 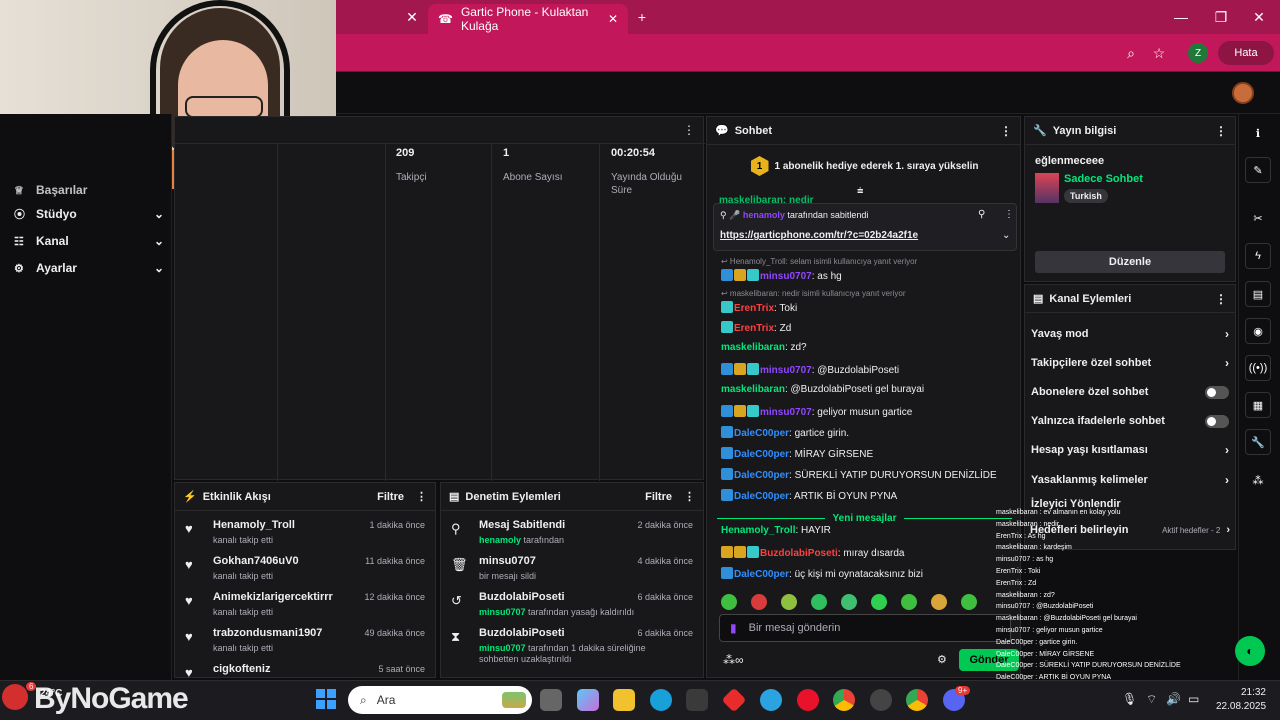 I want to click on chevron-down-icon: ⌄, so click(x=1006, y=235).